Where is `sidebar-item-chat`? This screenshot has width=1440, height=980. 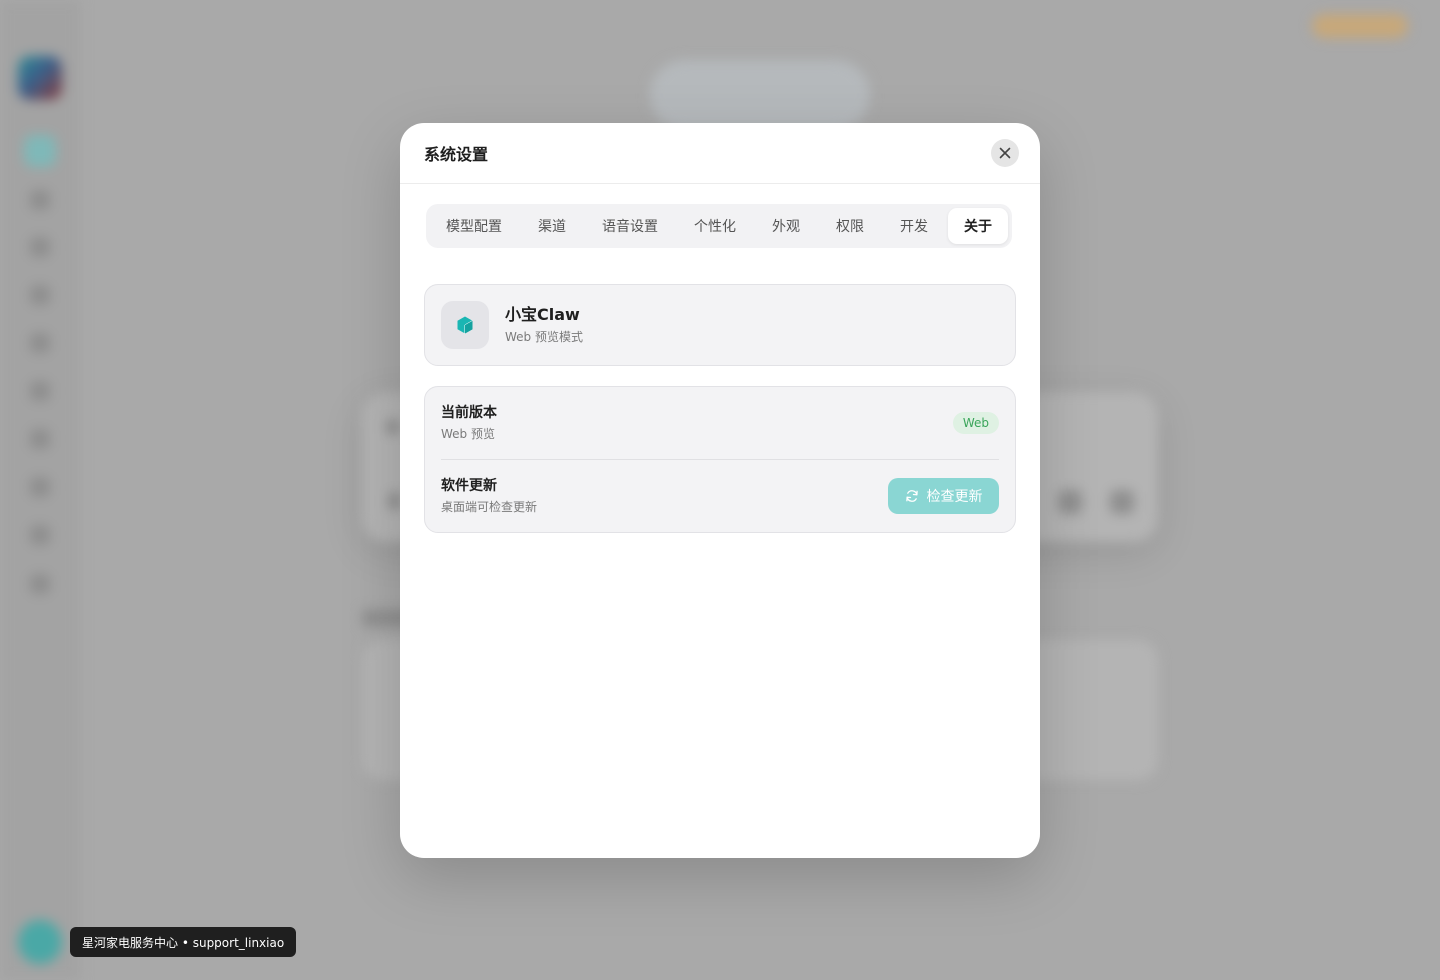
sidebar-item-chat is located at coordinates (40, 151).